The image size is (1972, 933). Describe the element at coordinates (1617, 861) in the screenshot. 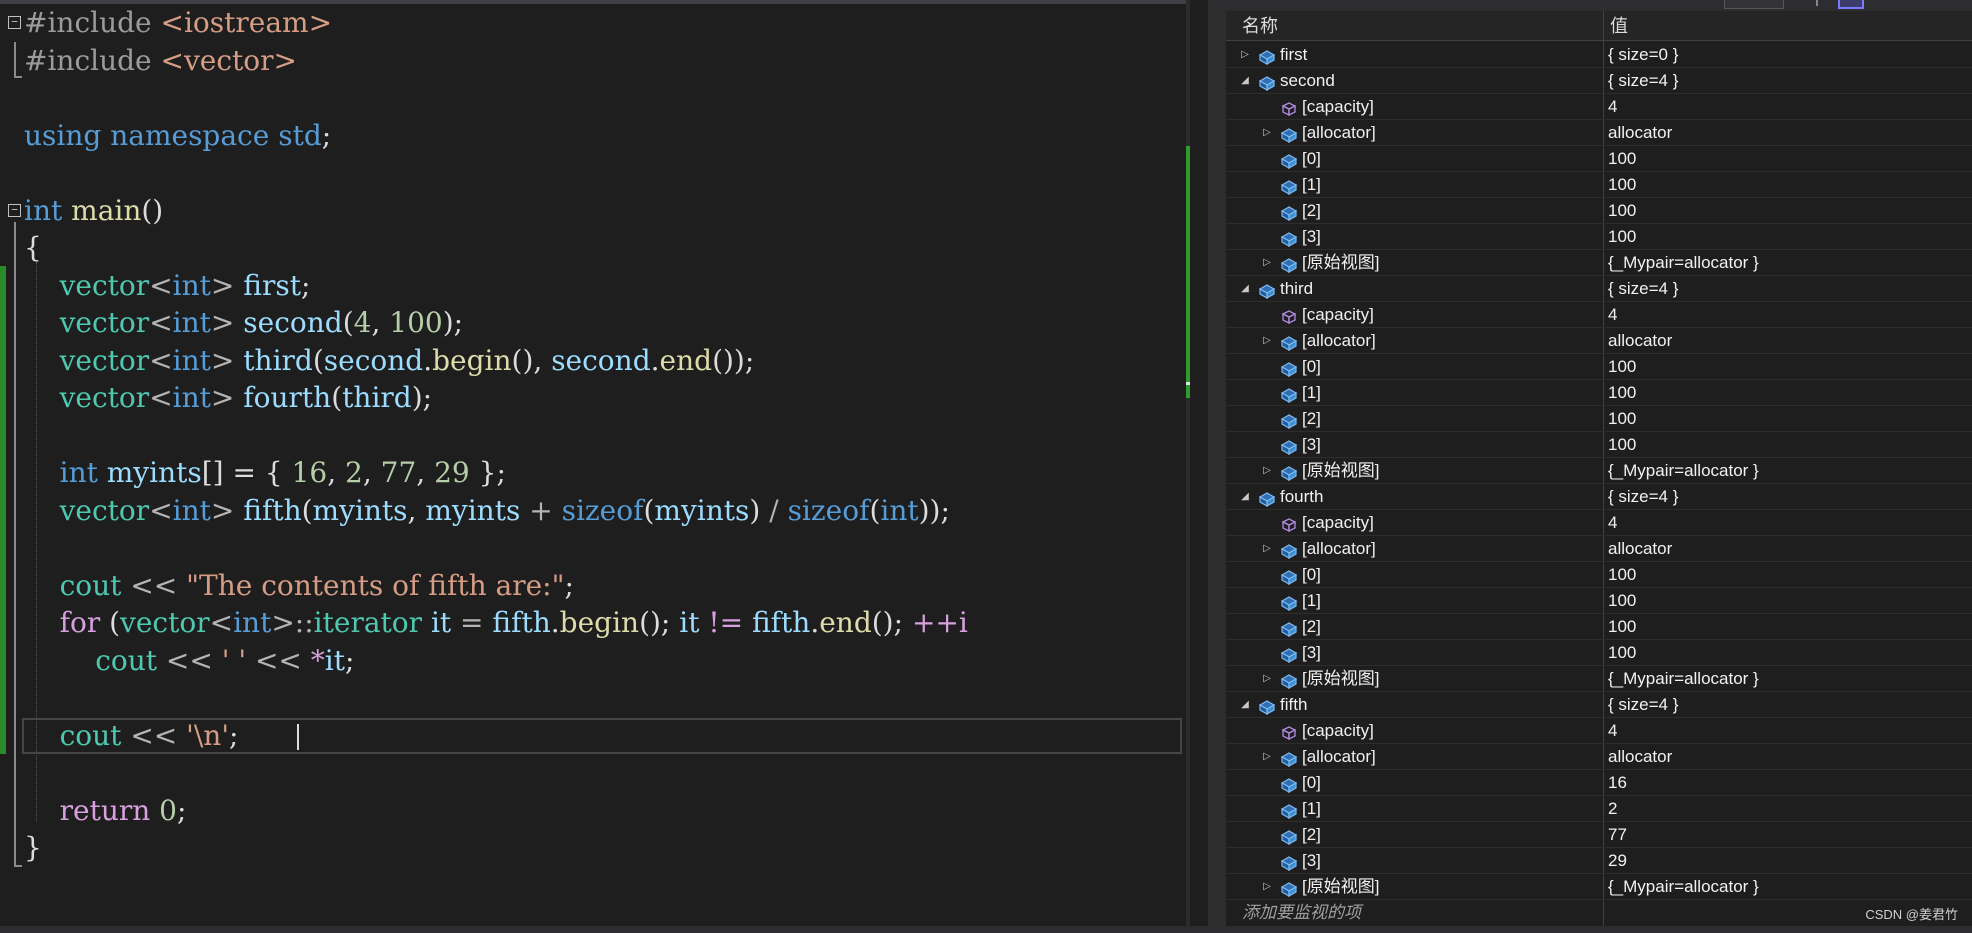

I see `watch-value: 29` at that location.